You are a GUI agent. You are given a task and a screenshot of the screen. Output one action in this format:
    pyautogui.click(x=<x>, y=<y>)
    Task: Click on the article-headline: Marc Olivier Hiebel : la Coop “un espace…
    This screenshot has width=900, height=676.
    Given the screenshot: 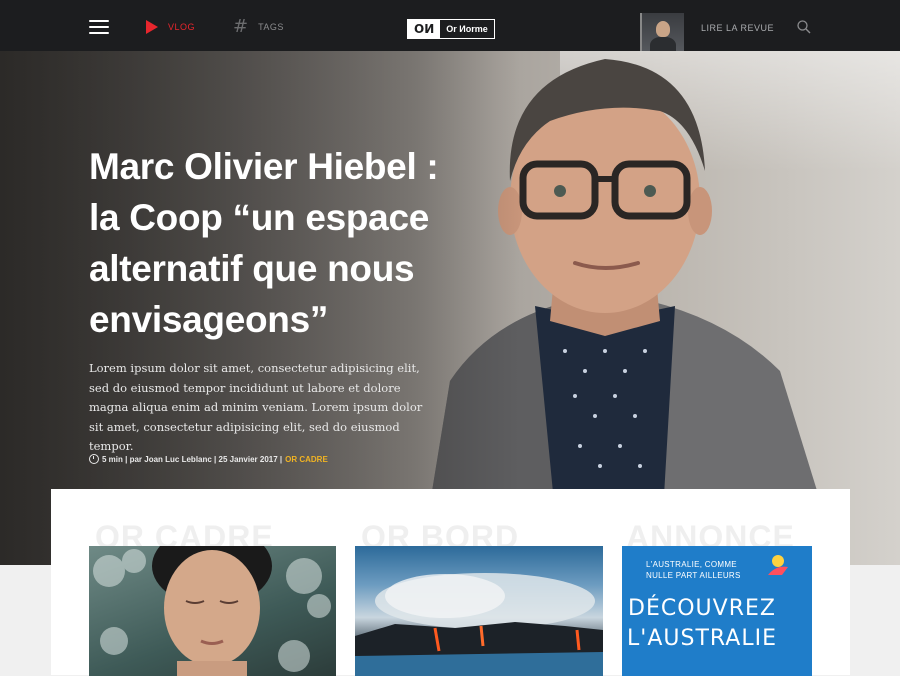 What is the action you would take?
    pyautogui.click(x=279, y=243)
    